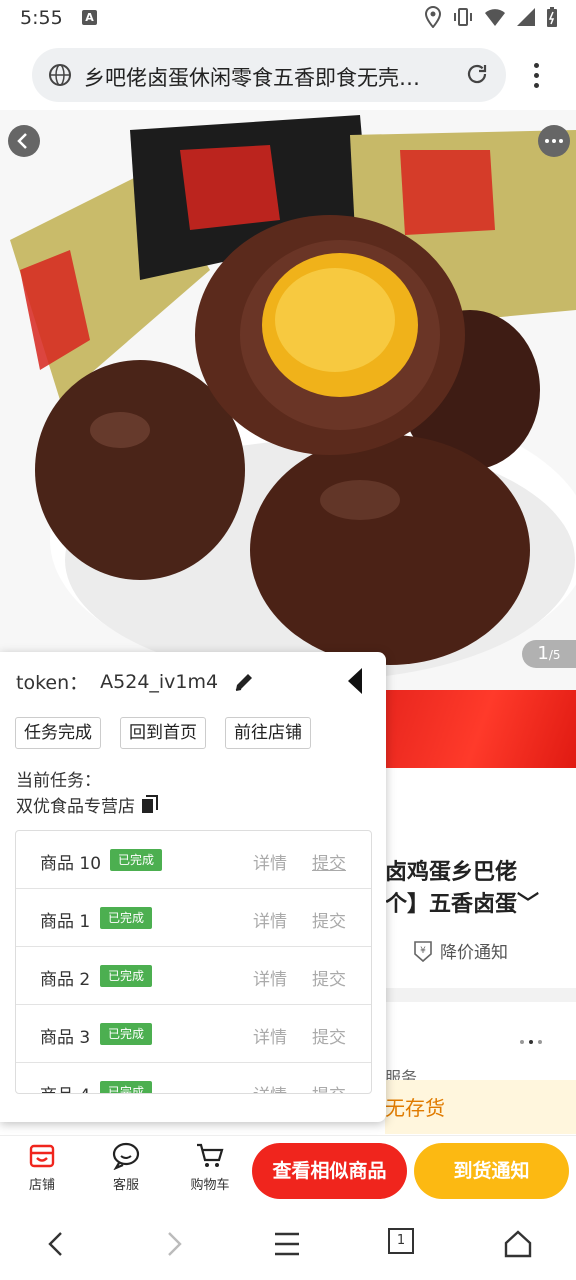 The image size is (576, 1280). What do you see at coordinates (210, 1167) in the screenshot?
I see `cart-button: 购物车` at bounding box center [210, 1167].